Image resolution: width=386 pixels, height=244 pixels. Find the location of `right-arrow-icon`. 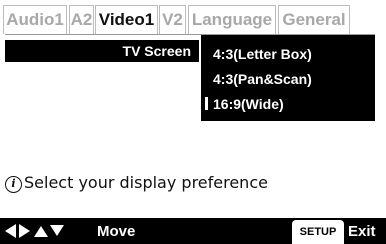

right-arrow-icon is located at coordinates (24, 231).